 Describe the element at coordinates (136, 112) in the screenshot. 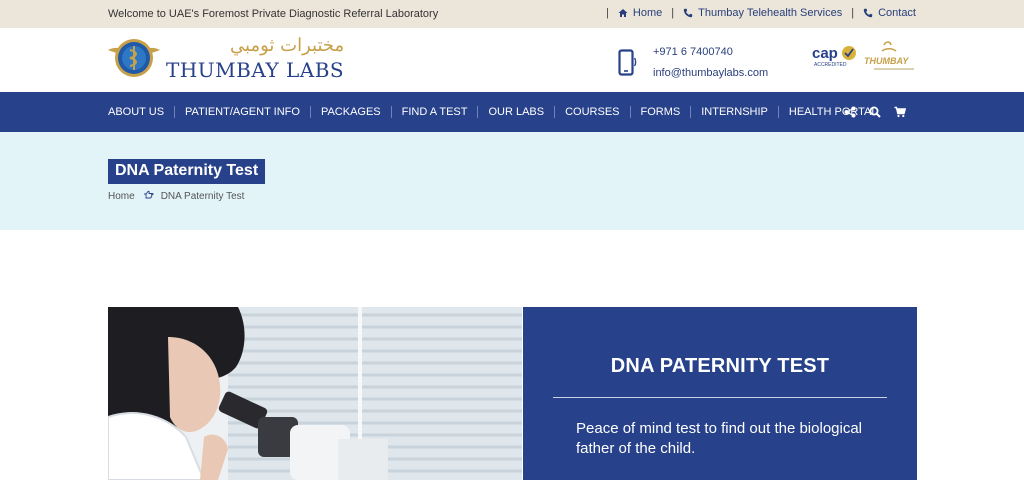

I see `nav-item-about-us: ABOUT US` at that location.